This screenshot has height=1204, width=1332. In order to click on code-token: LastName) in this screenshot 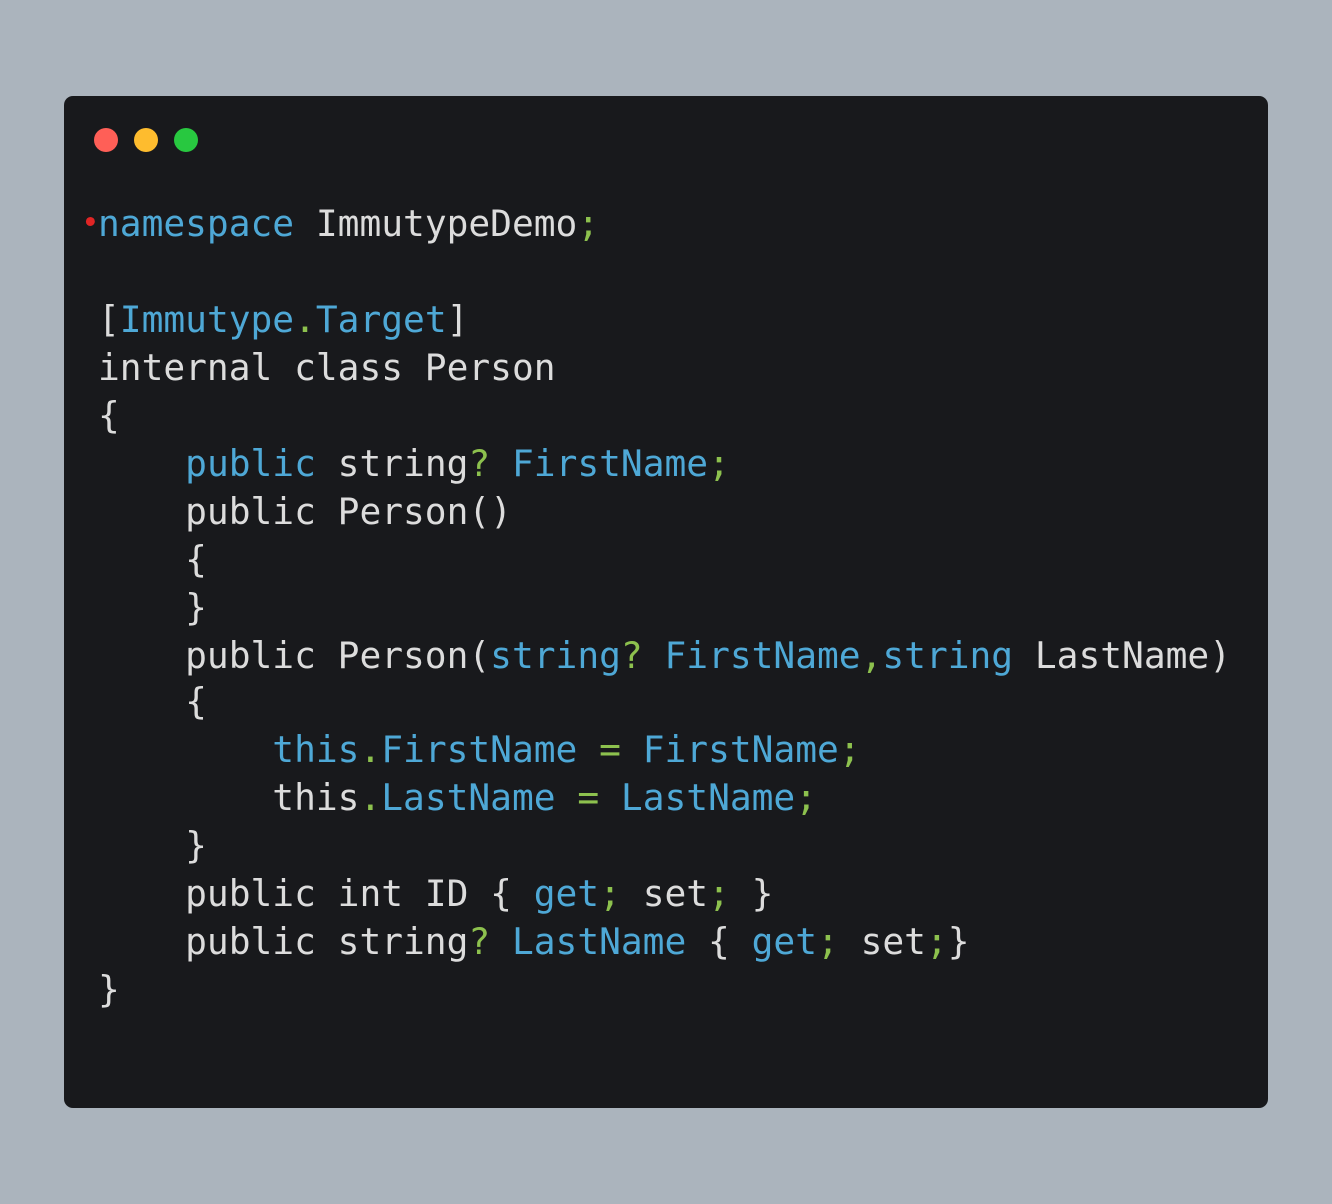, I will do `click(1122, 655)`.